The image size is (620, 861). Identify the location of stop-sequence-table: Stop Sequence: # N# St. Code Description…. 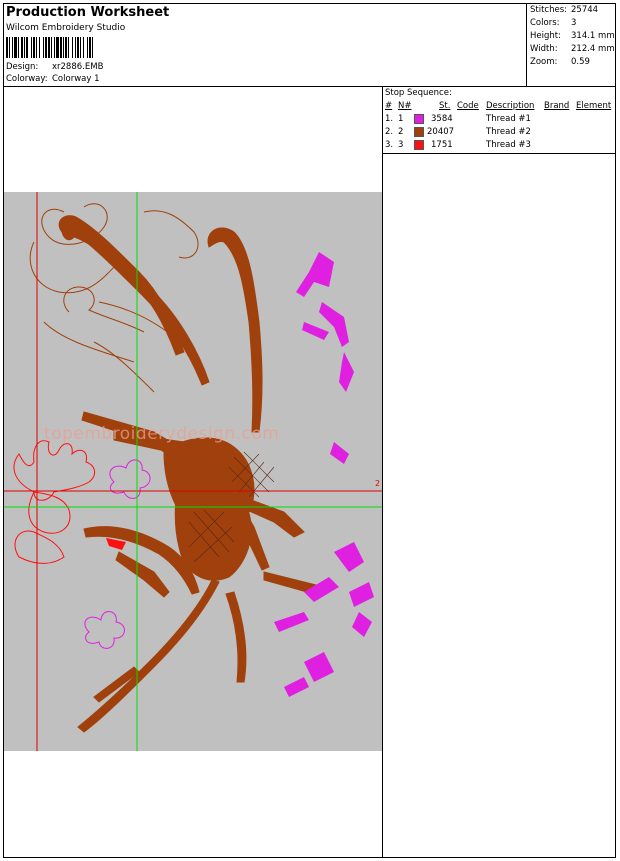
(499, 120).